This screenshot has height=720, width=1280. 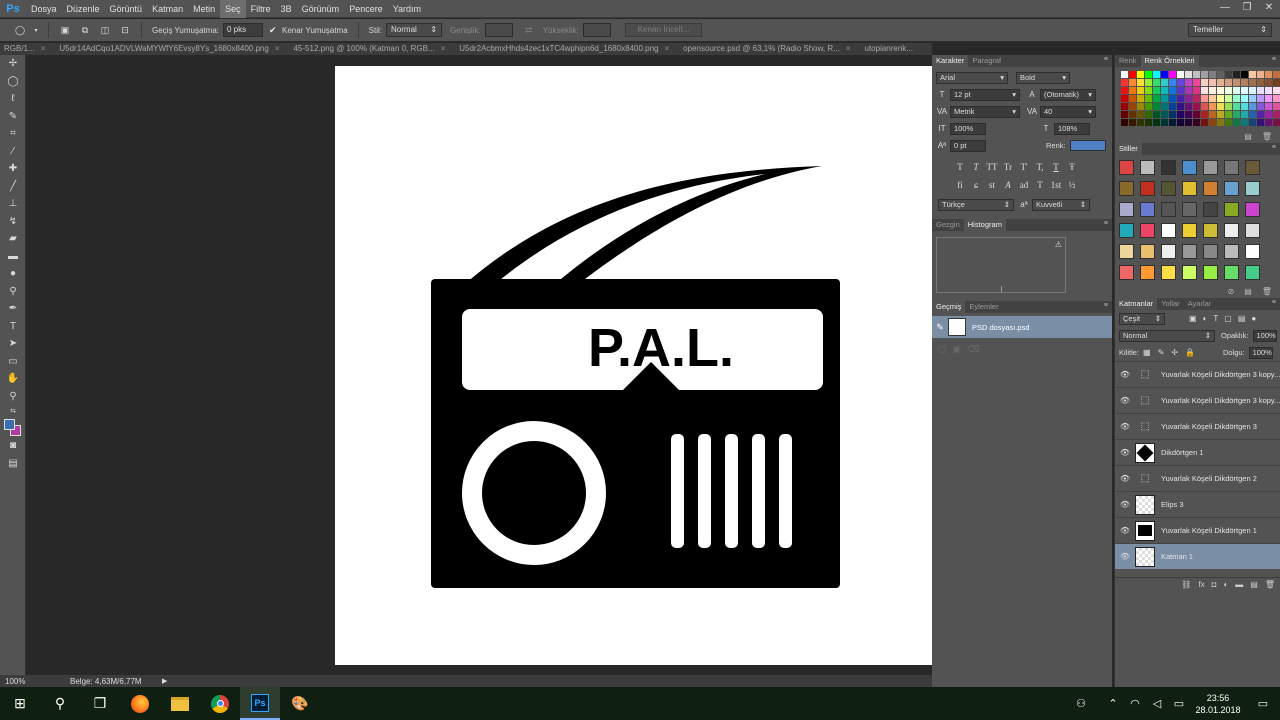 What do you see at coordinates (1197, 556) in the screenshot?
I see `layer-row-selected: 👁 Katman 1` at bounding box center [1197, 556].